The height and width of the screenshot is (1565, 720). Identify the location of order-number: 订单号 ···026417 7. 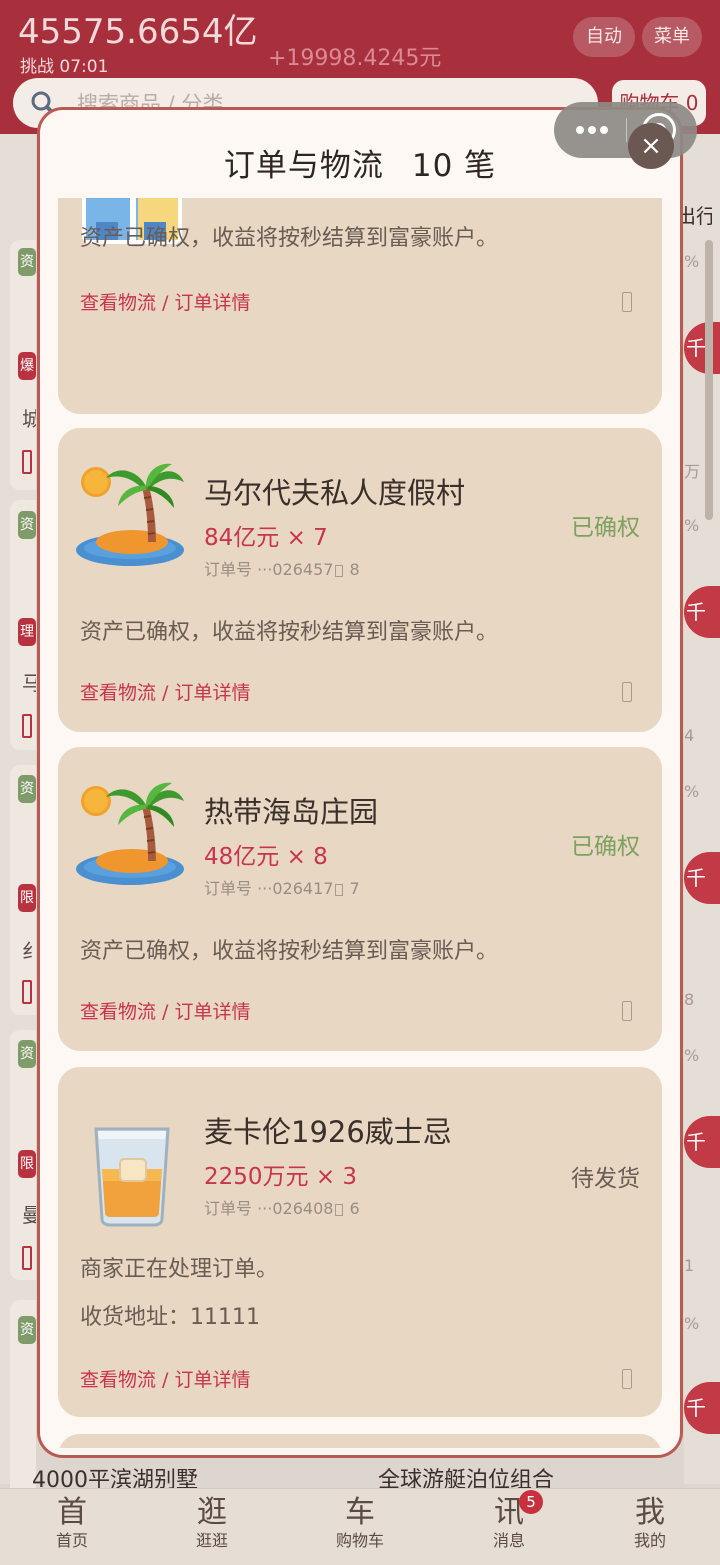
(282, 887).